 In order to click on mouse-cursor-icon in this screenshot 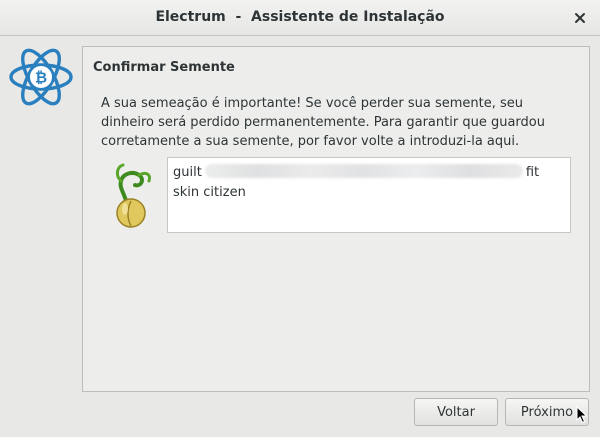, I will do `click(582, 415)`.